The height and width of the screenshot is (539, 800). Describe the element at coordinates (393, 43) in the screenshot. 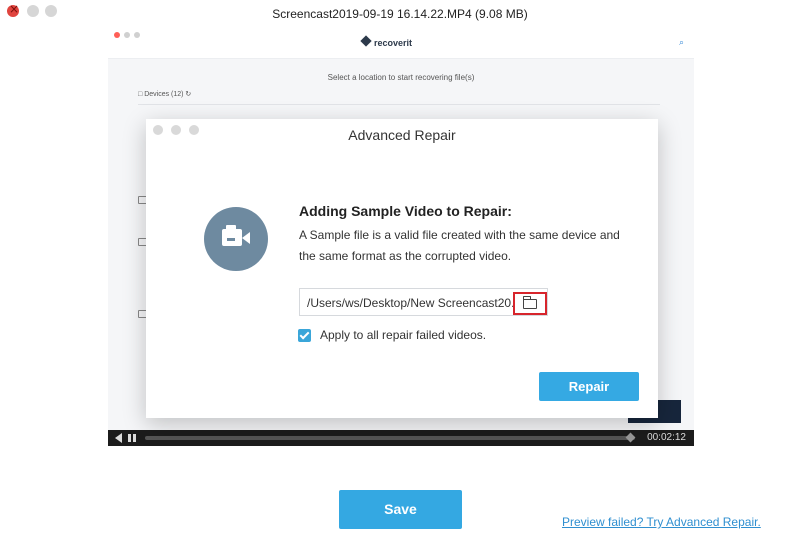

I see `recoverit-brand: recoverit` at that location.